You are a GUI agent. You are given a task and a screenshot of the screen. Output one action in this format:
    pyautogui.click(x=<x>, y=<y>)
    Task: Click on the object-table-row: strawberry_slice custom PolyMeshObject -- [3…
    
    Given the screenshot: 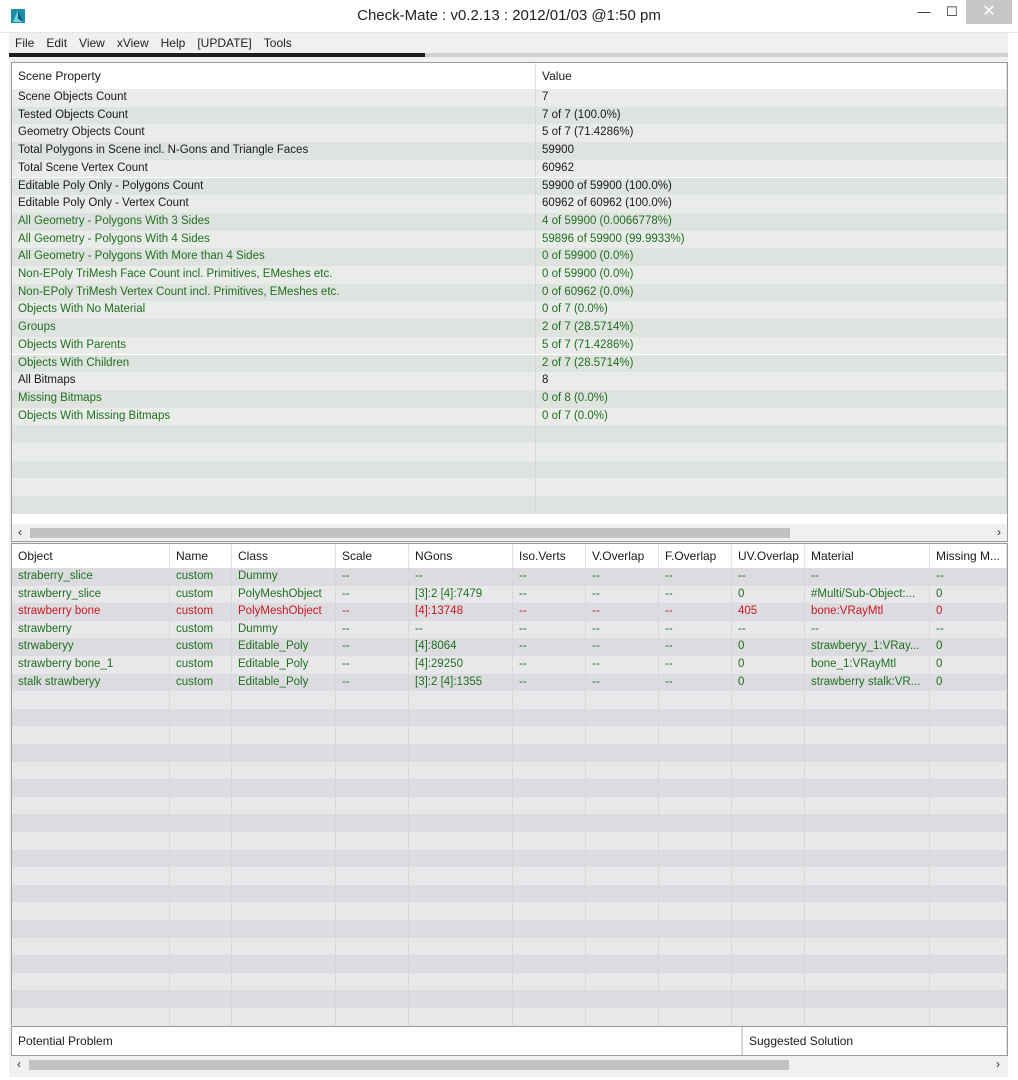 What is the action you would take?
    pyautogui.click(x=509, y=594)
    